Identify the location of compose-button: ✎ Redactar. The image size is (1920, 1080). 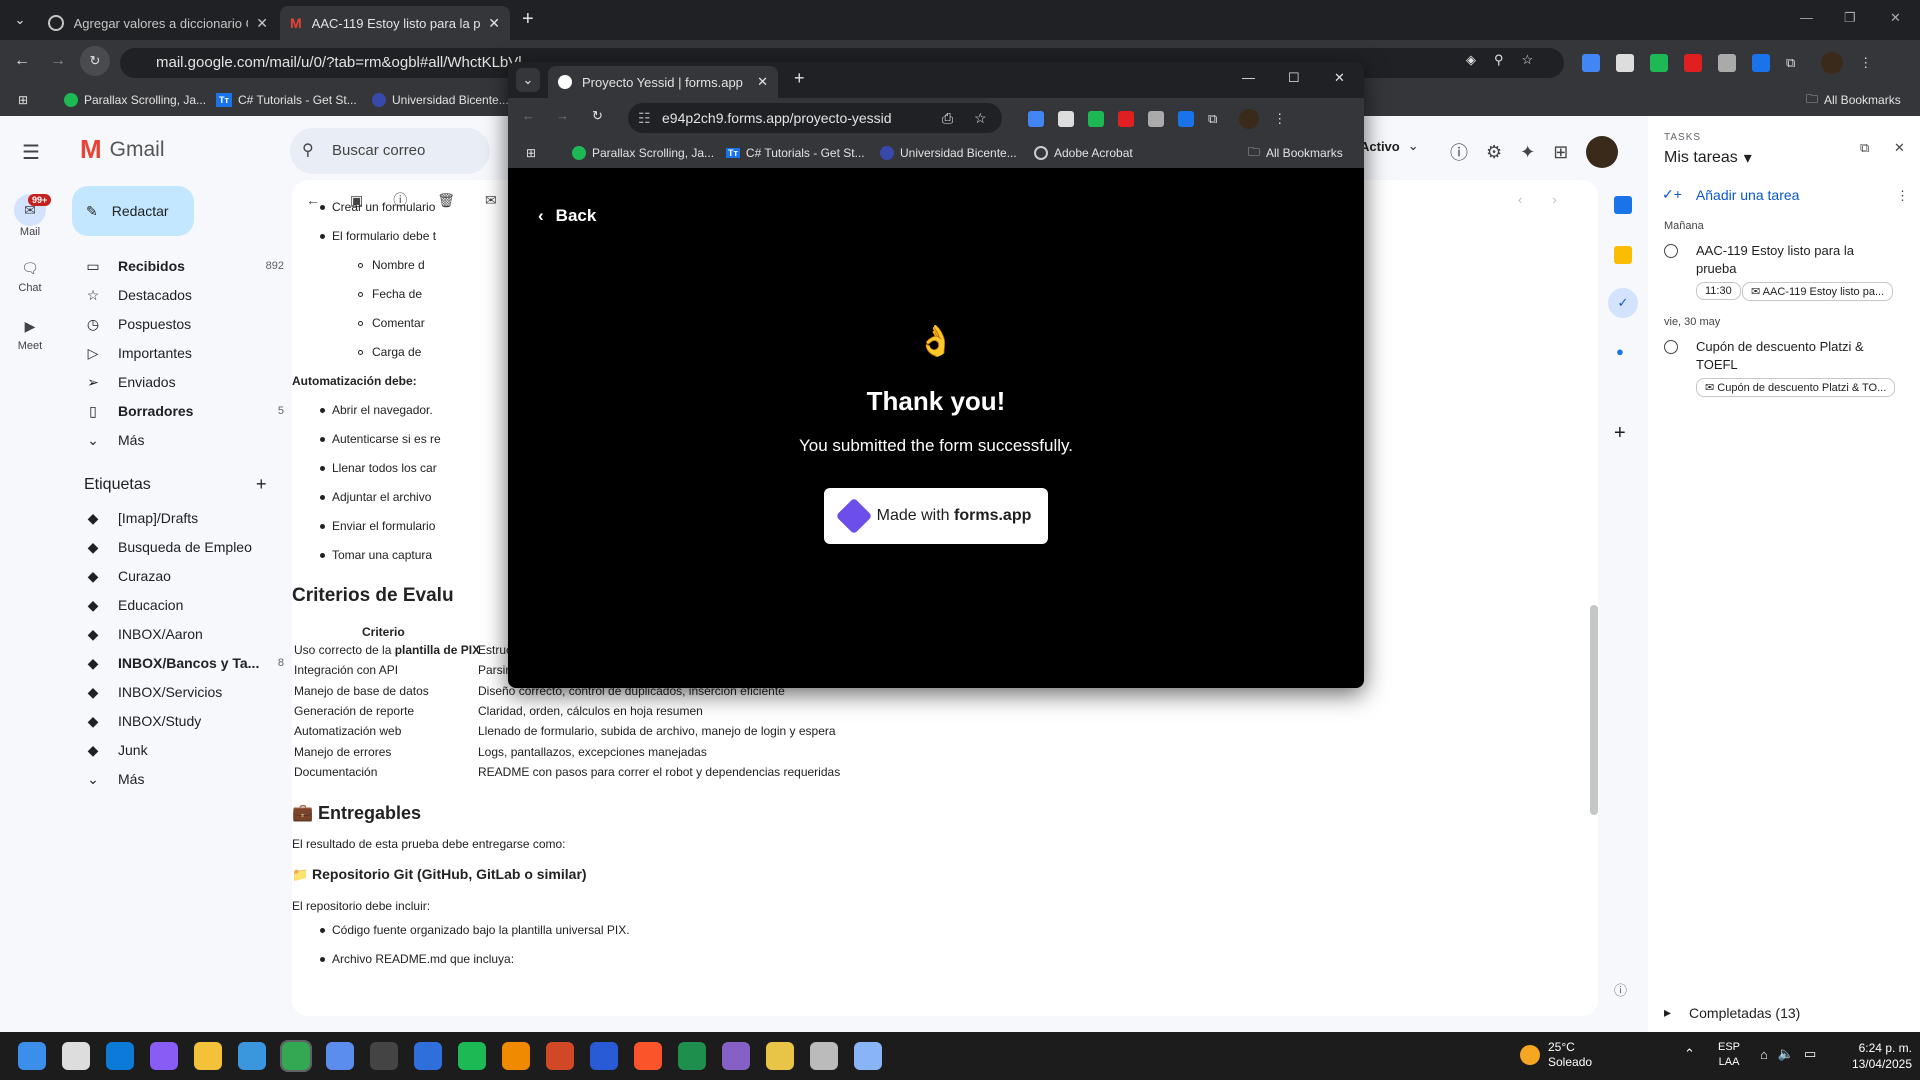
(133, 211).